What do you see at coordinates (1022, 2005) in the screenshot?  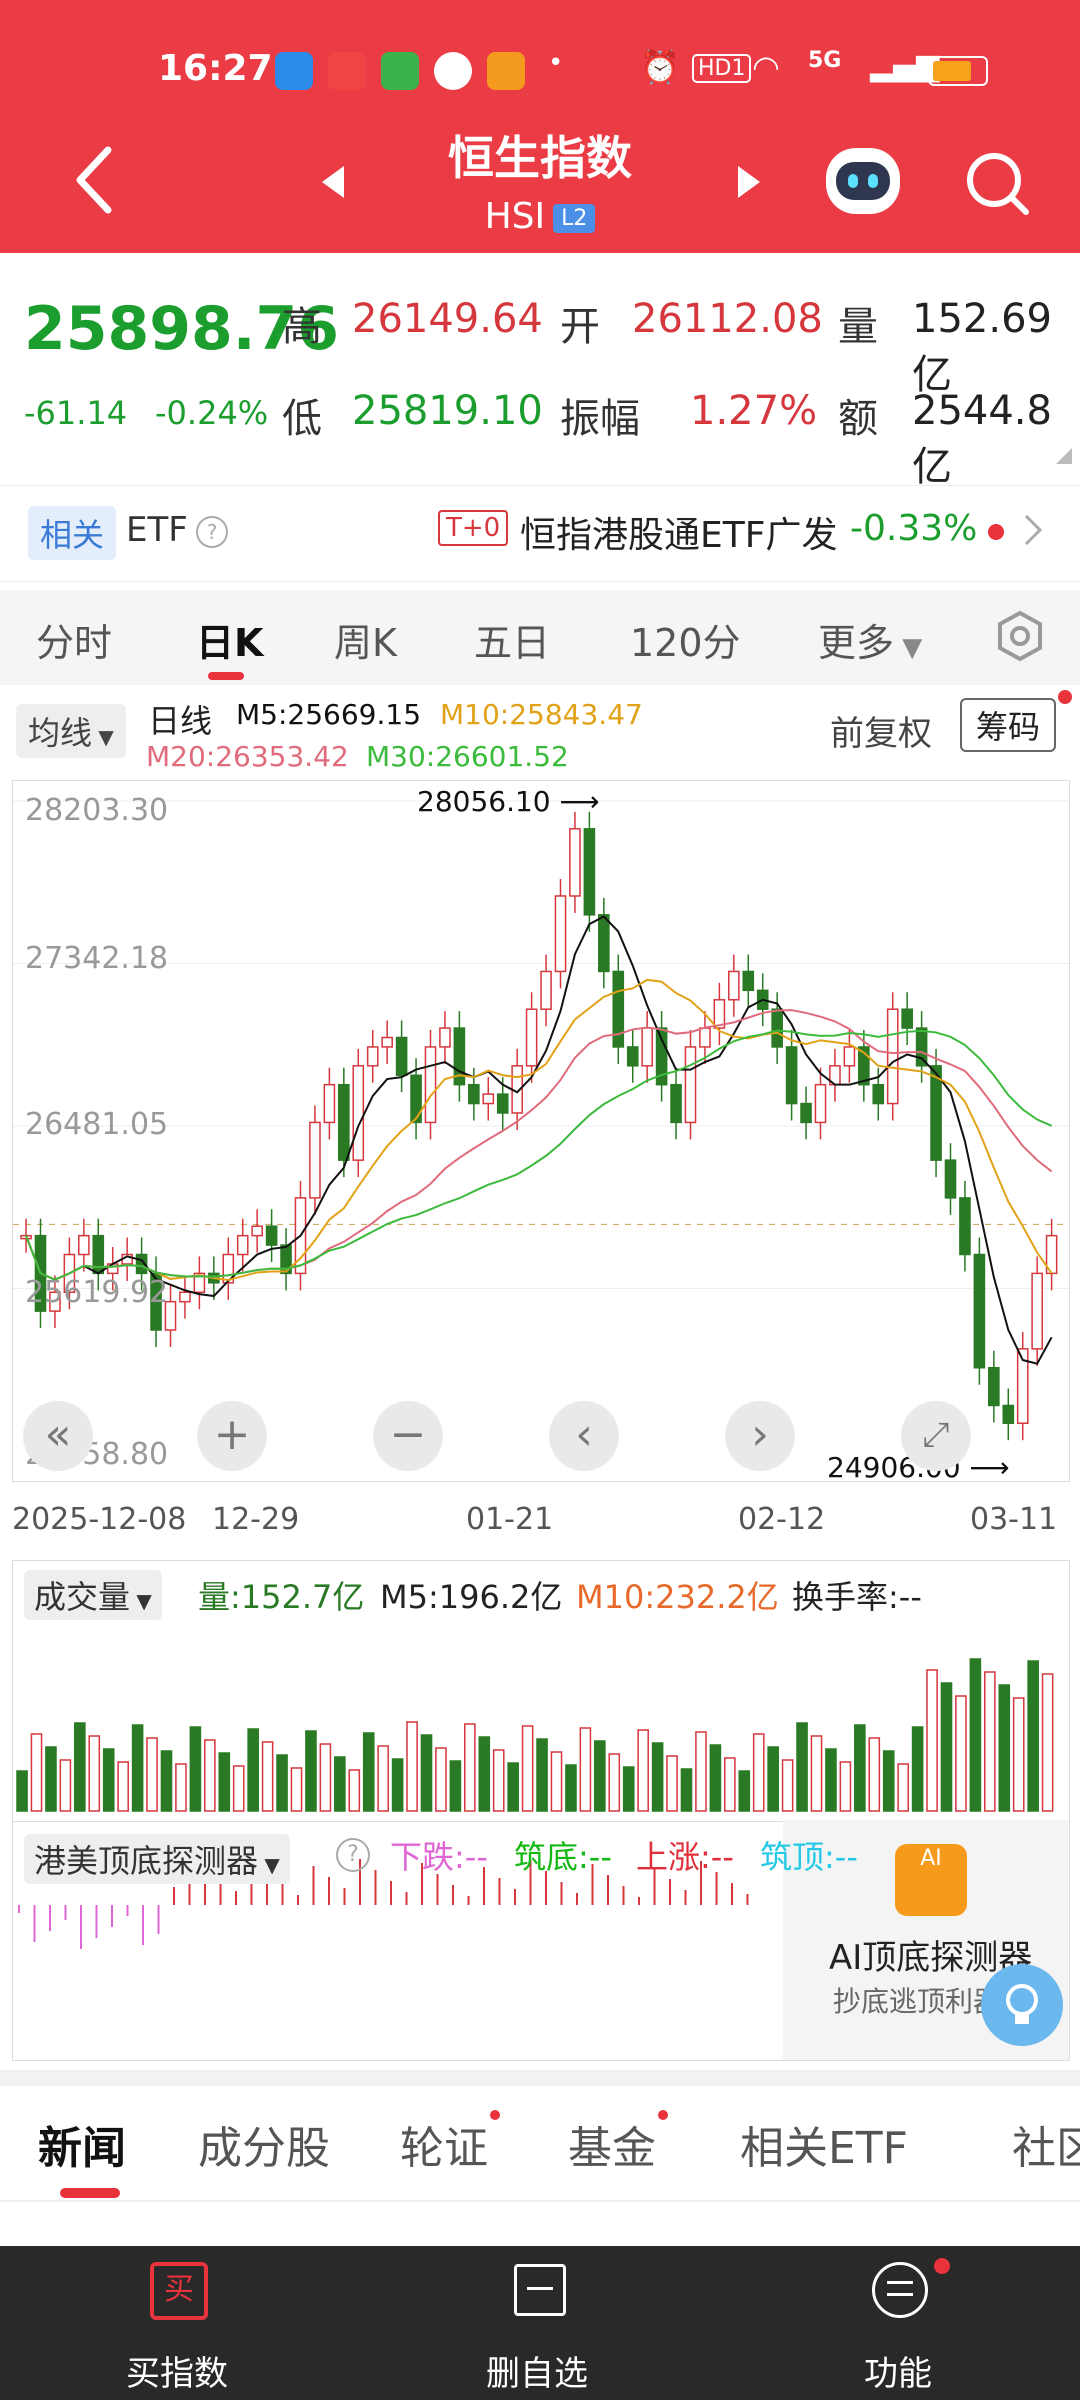 I see `lightbulb-icon` at bounding box center [1022, 2005].